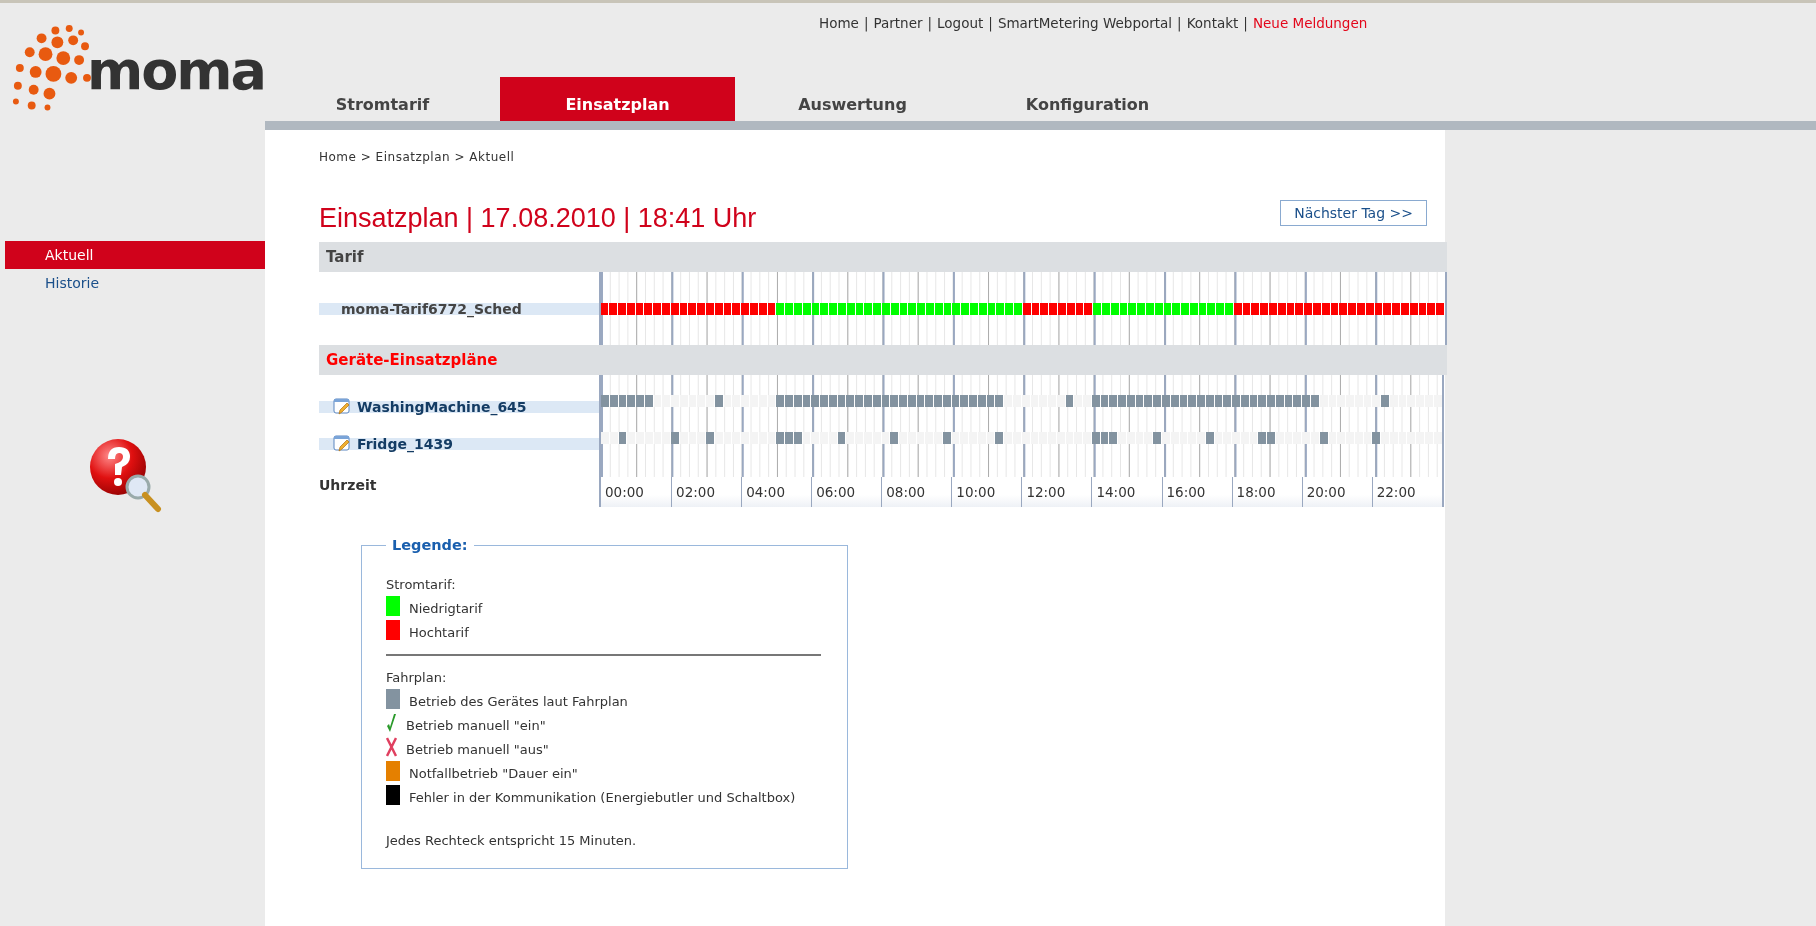 The image size is (1816, 926). Describe the element at coordinates (135, 283) in the screenshot. I see `sidebar-item: Historie` at that location.